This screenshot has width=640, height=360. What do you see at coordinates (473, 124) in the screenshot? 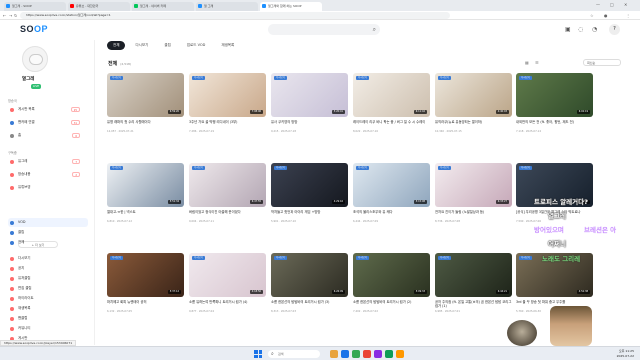
I see `vod-title: 뮤직라쿠(뉴로 유동양되는 열이하)` at bounding box center [473, 124].